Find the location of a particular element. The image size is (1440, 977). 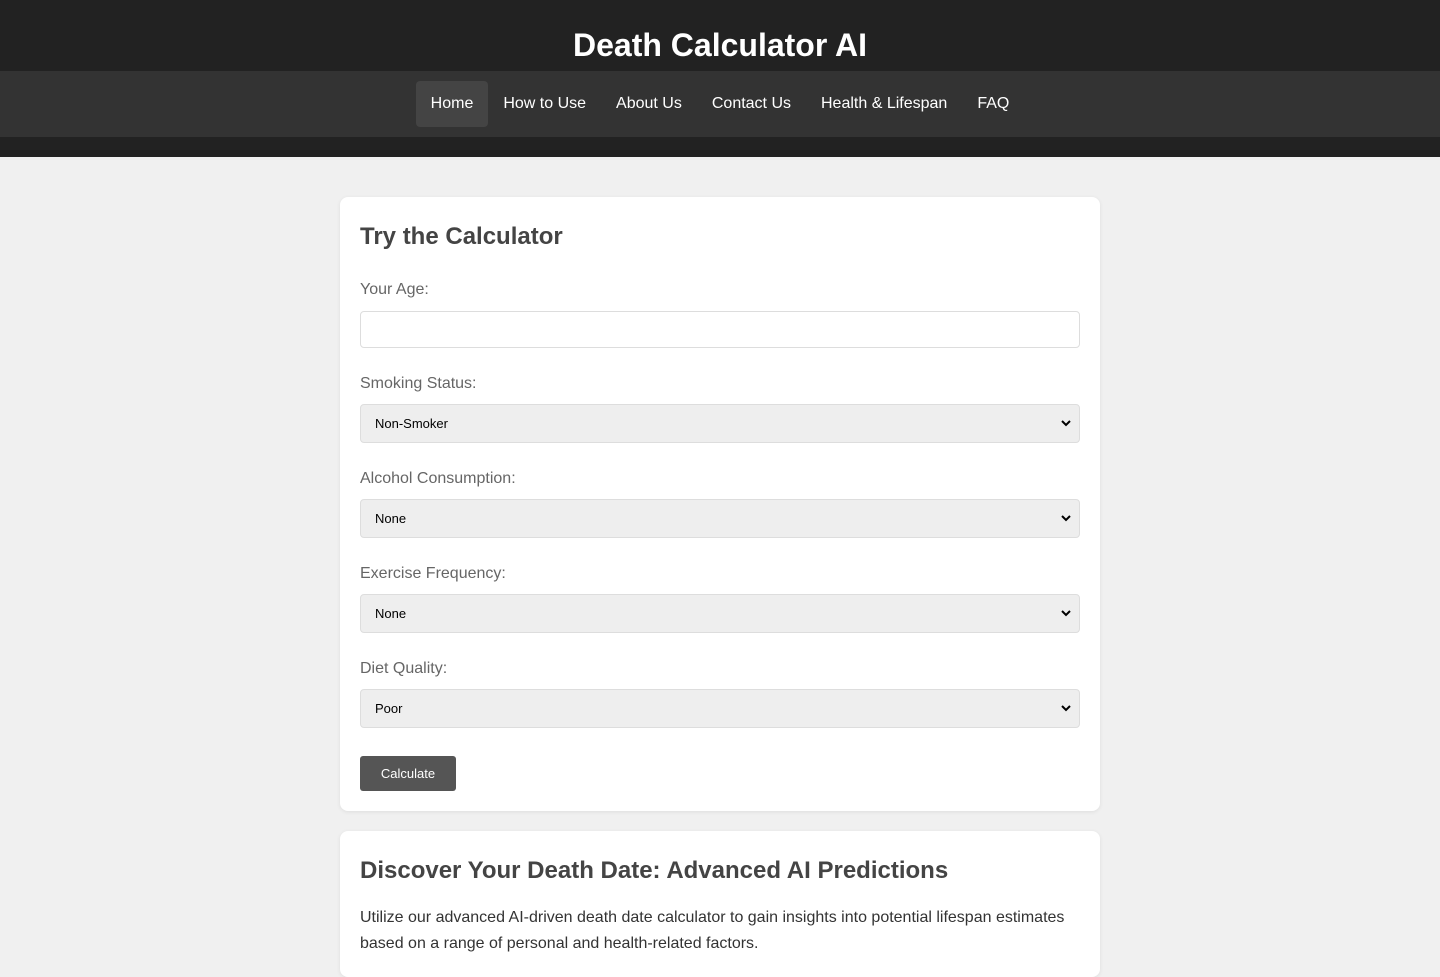

nav-health-lifespan: Health & Lifespan is located at coordinates (884, 104).